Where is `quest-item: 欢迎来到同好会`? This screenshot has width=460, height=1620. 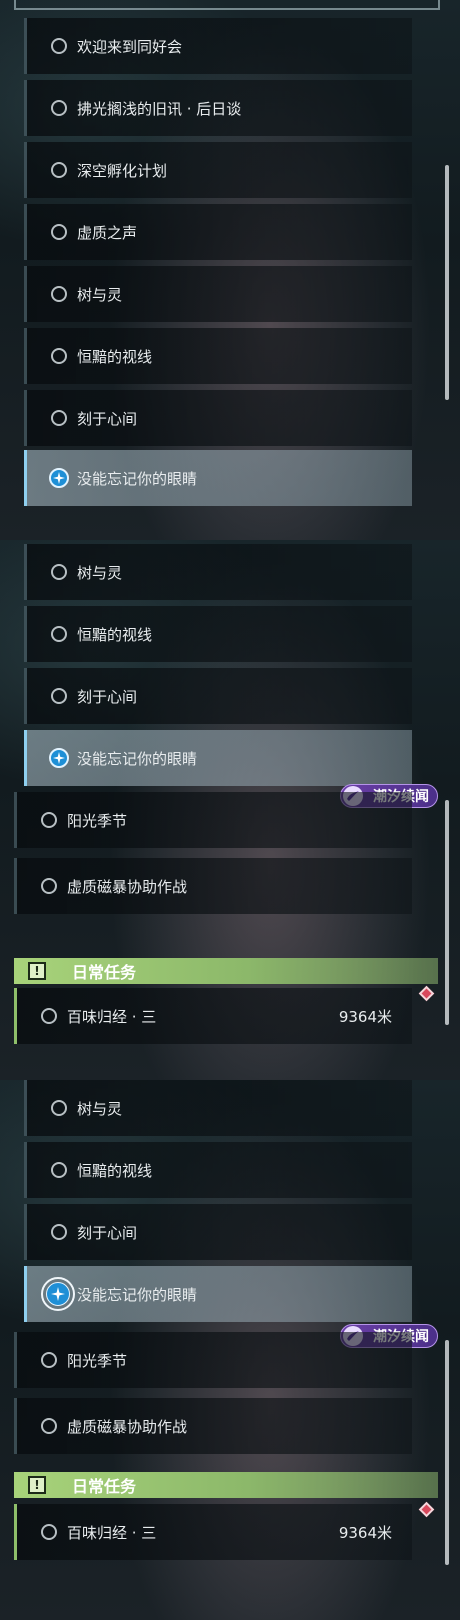
quest-item: 欢迎来到同好会 is located at coordinates (218, 46).